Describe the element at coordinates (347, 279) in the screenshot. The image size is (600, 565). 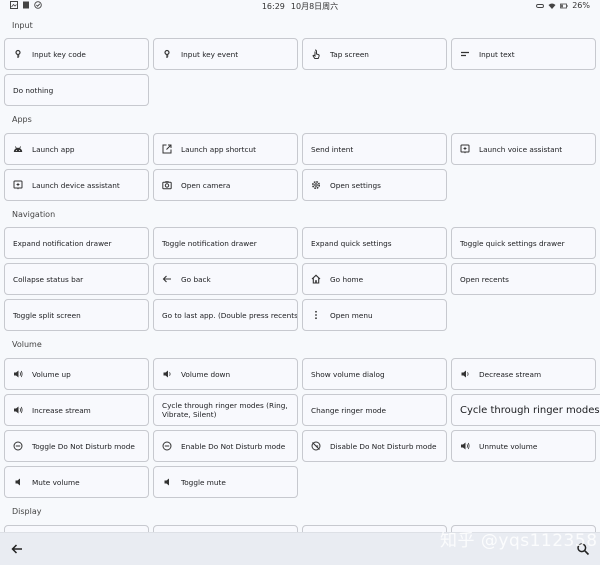
I see `action-label: Go home` at that location.